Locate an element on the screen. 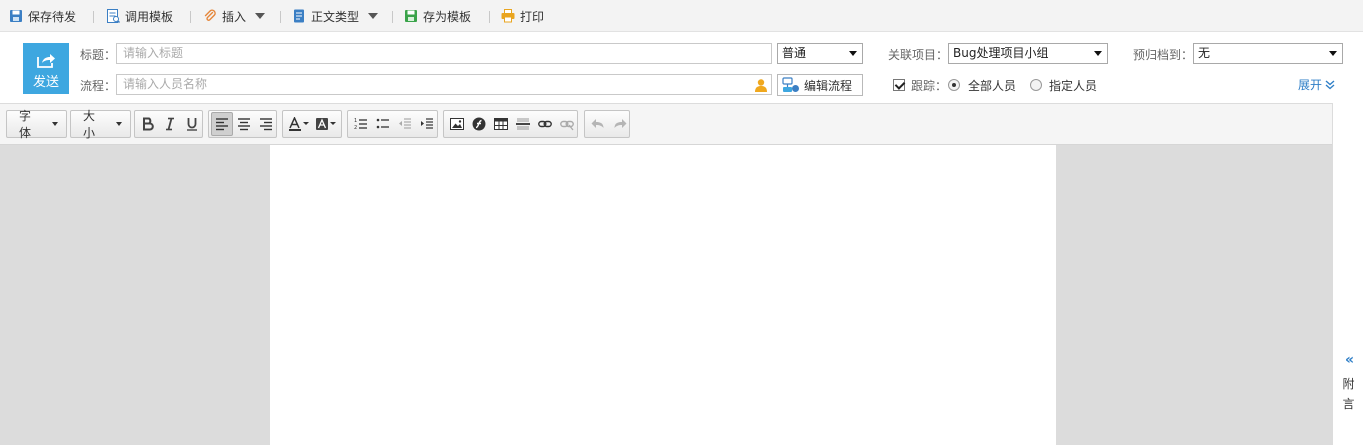  title-label: 标题： is located at coordinates (98, 55).